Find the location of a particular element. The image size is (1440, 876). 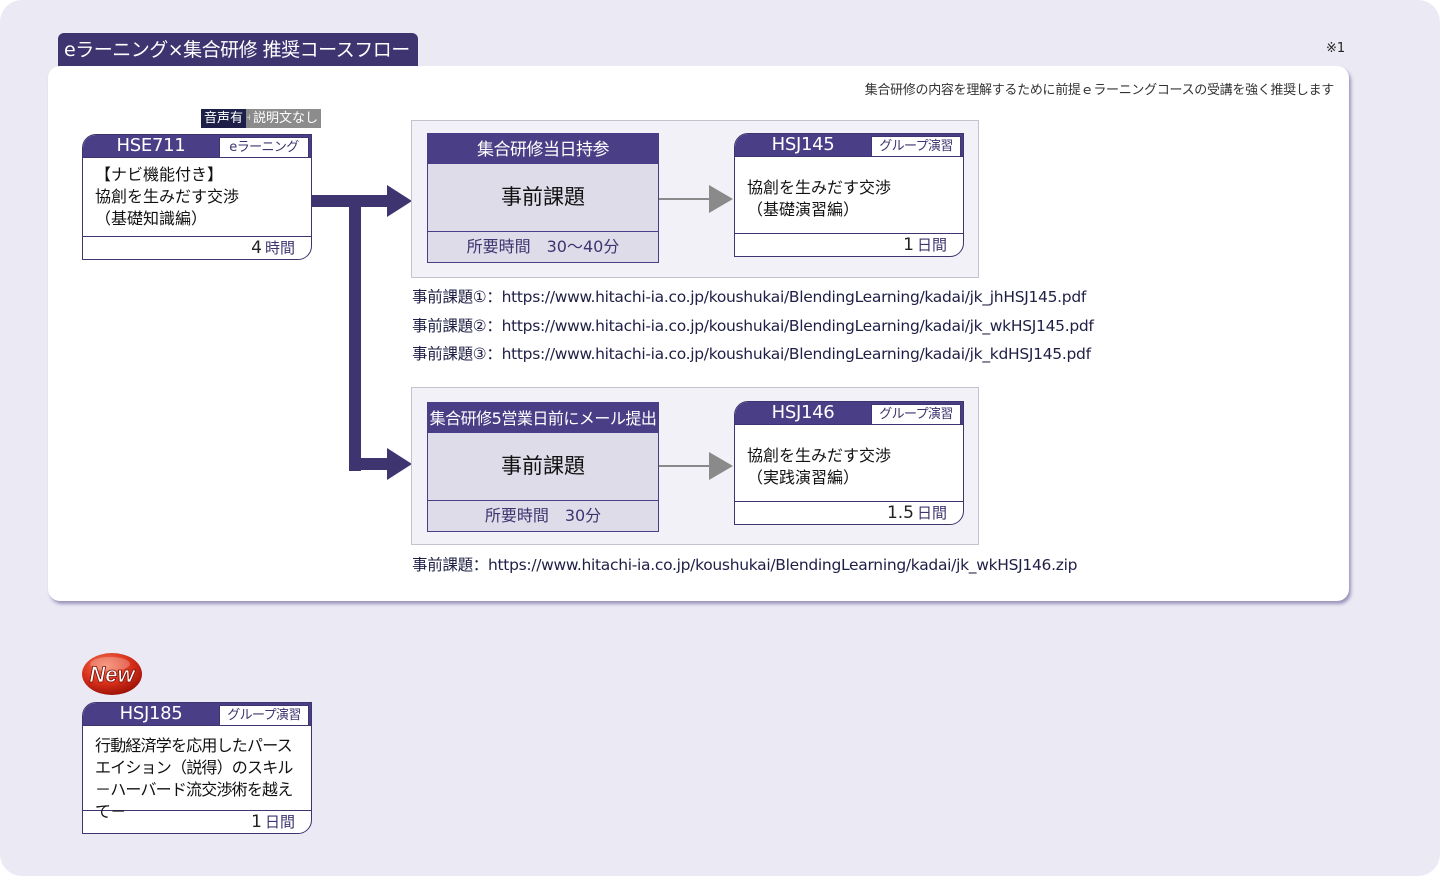

arrowhead-bottom is located at coordinates (399, 464).